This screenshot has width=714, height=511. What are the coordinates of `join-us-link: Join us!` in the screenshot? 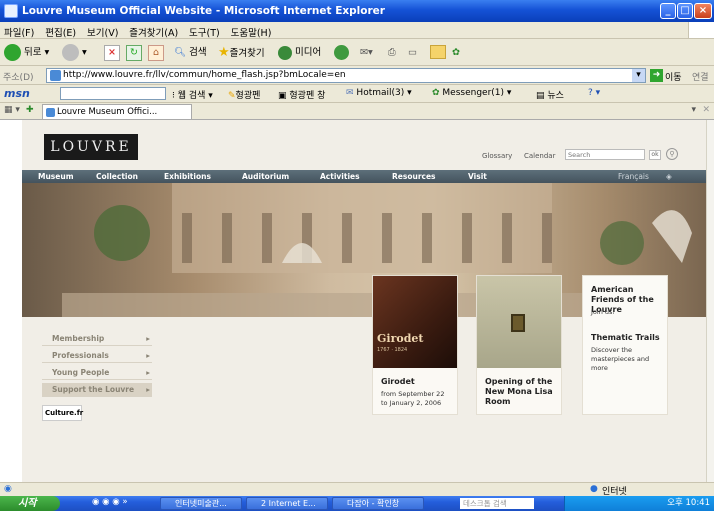 It's located at (603, 312).